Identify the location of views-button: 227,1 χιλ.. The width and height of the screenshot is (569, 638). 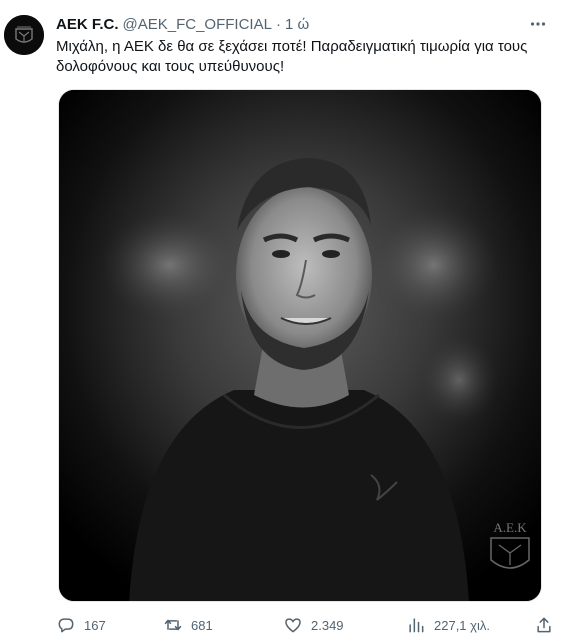
(448, 625).